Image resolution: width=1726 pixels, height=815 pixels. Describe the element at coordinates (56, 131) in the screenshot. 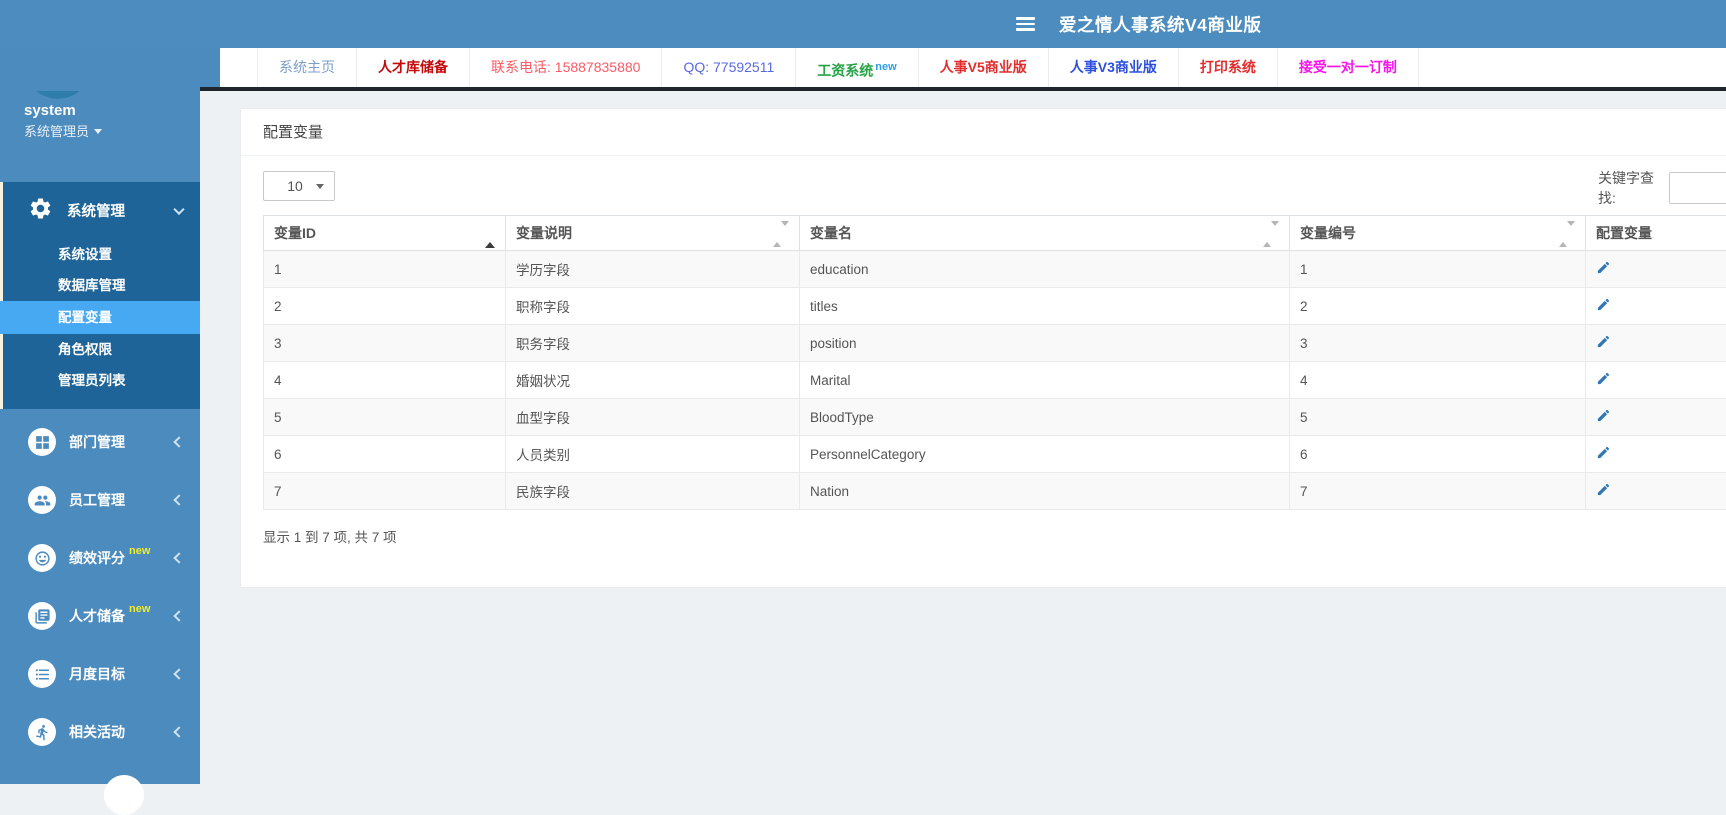

I see `profile-role-label: 系统管理员` at that location.